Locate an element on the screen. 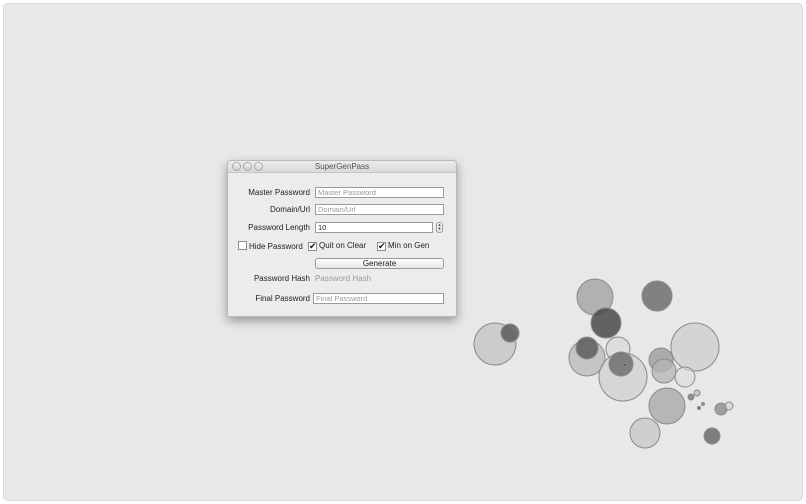 The width and height of the screenshot is (806, 504). generate-button: Generate is located at coordinates (379, 263).